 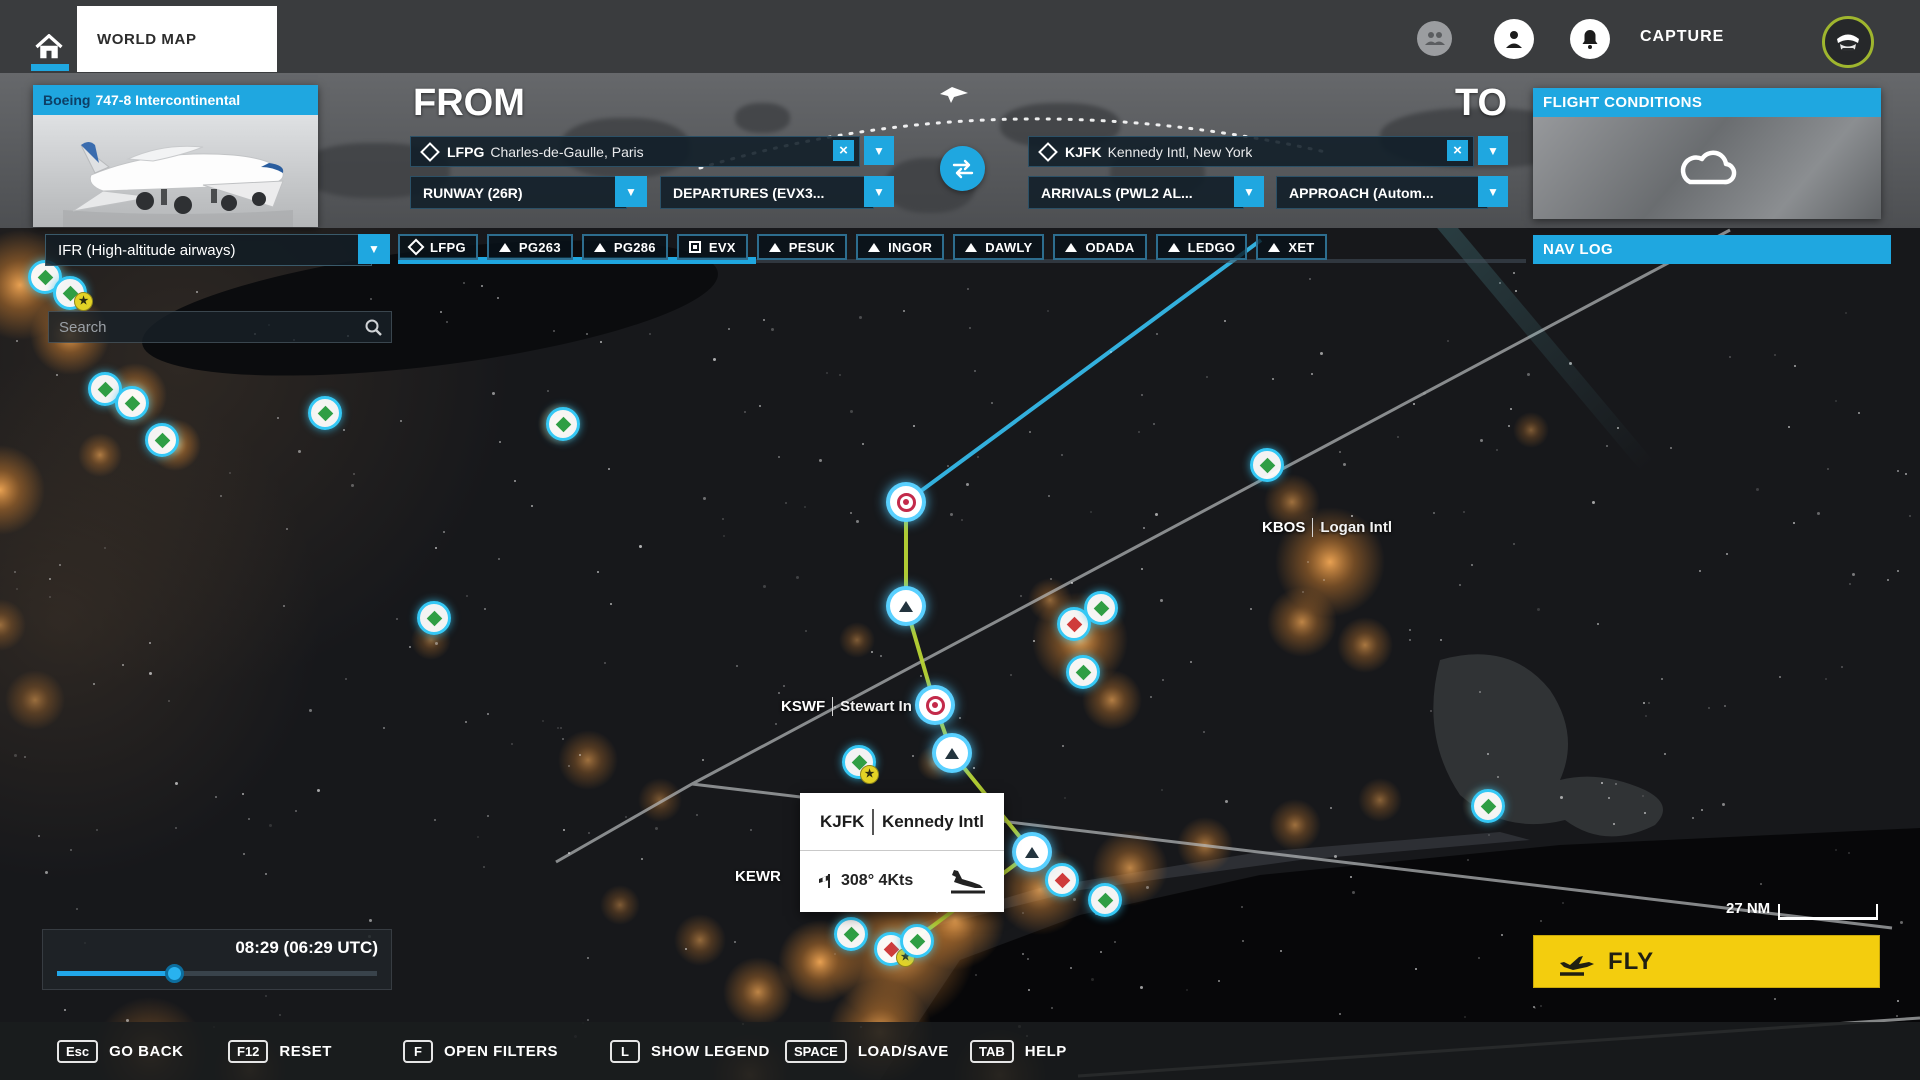 I want to click on runway-select: RUNWAY (26R), so click(x=518, y=192).